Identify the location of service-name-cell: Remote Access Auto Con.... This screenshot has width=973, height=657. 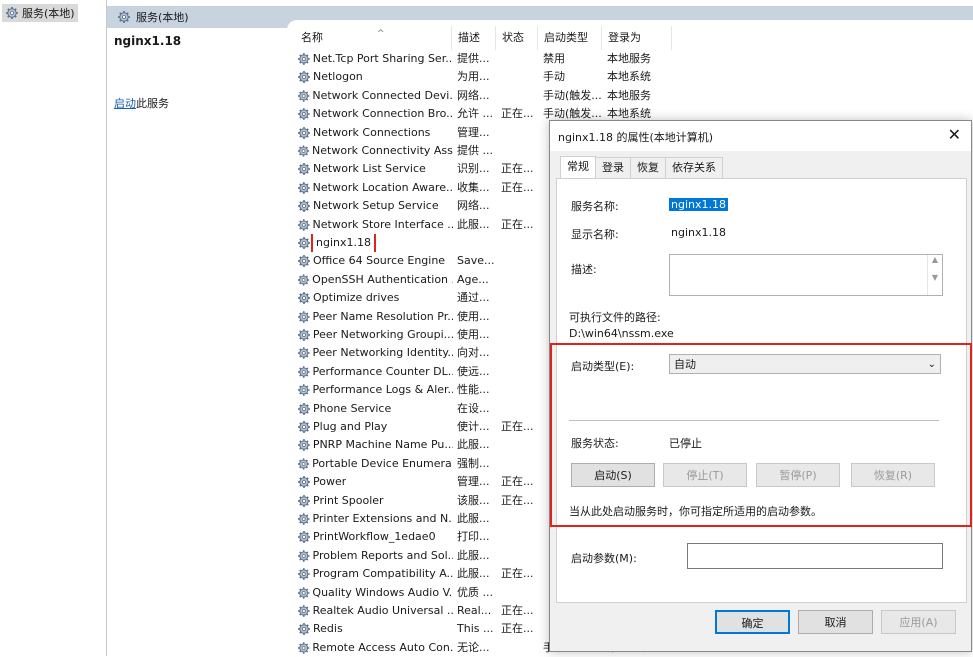
(375, 648).